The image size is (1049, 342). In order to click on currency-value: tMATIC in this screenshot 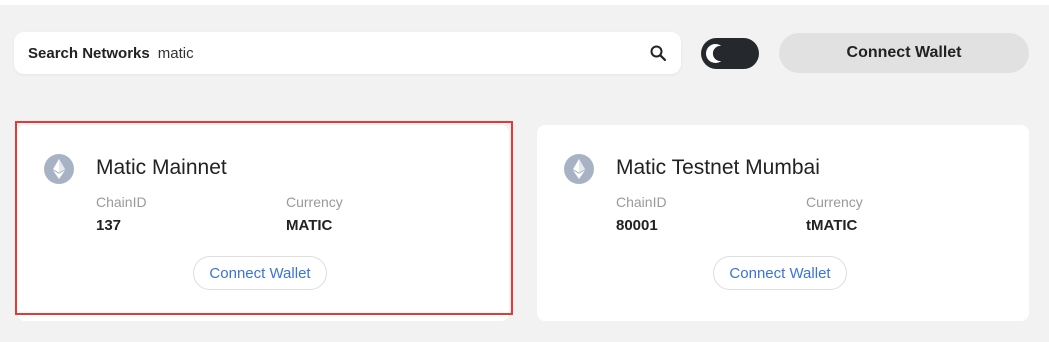, I will do `click(832, 225)`.